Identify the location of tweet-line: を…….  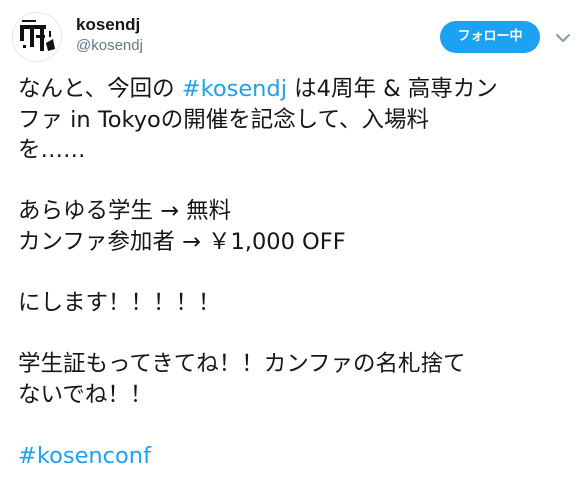
(52, 150).